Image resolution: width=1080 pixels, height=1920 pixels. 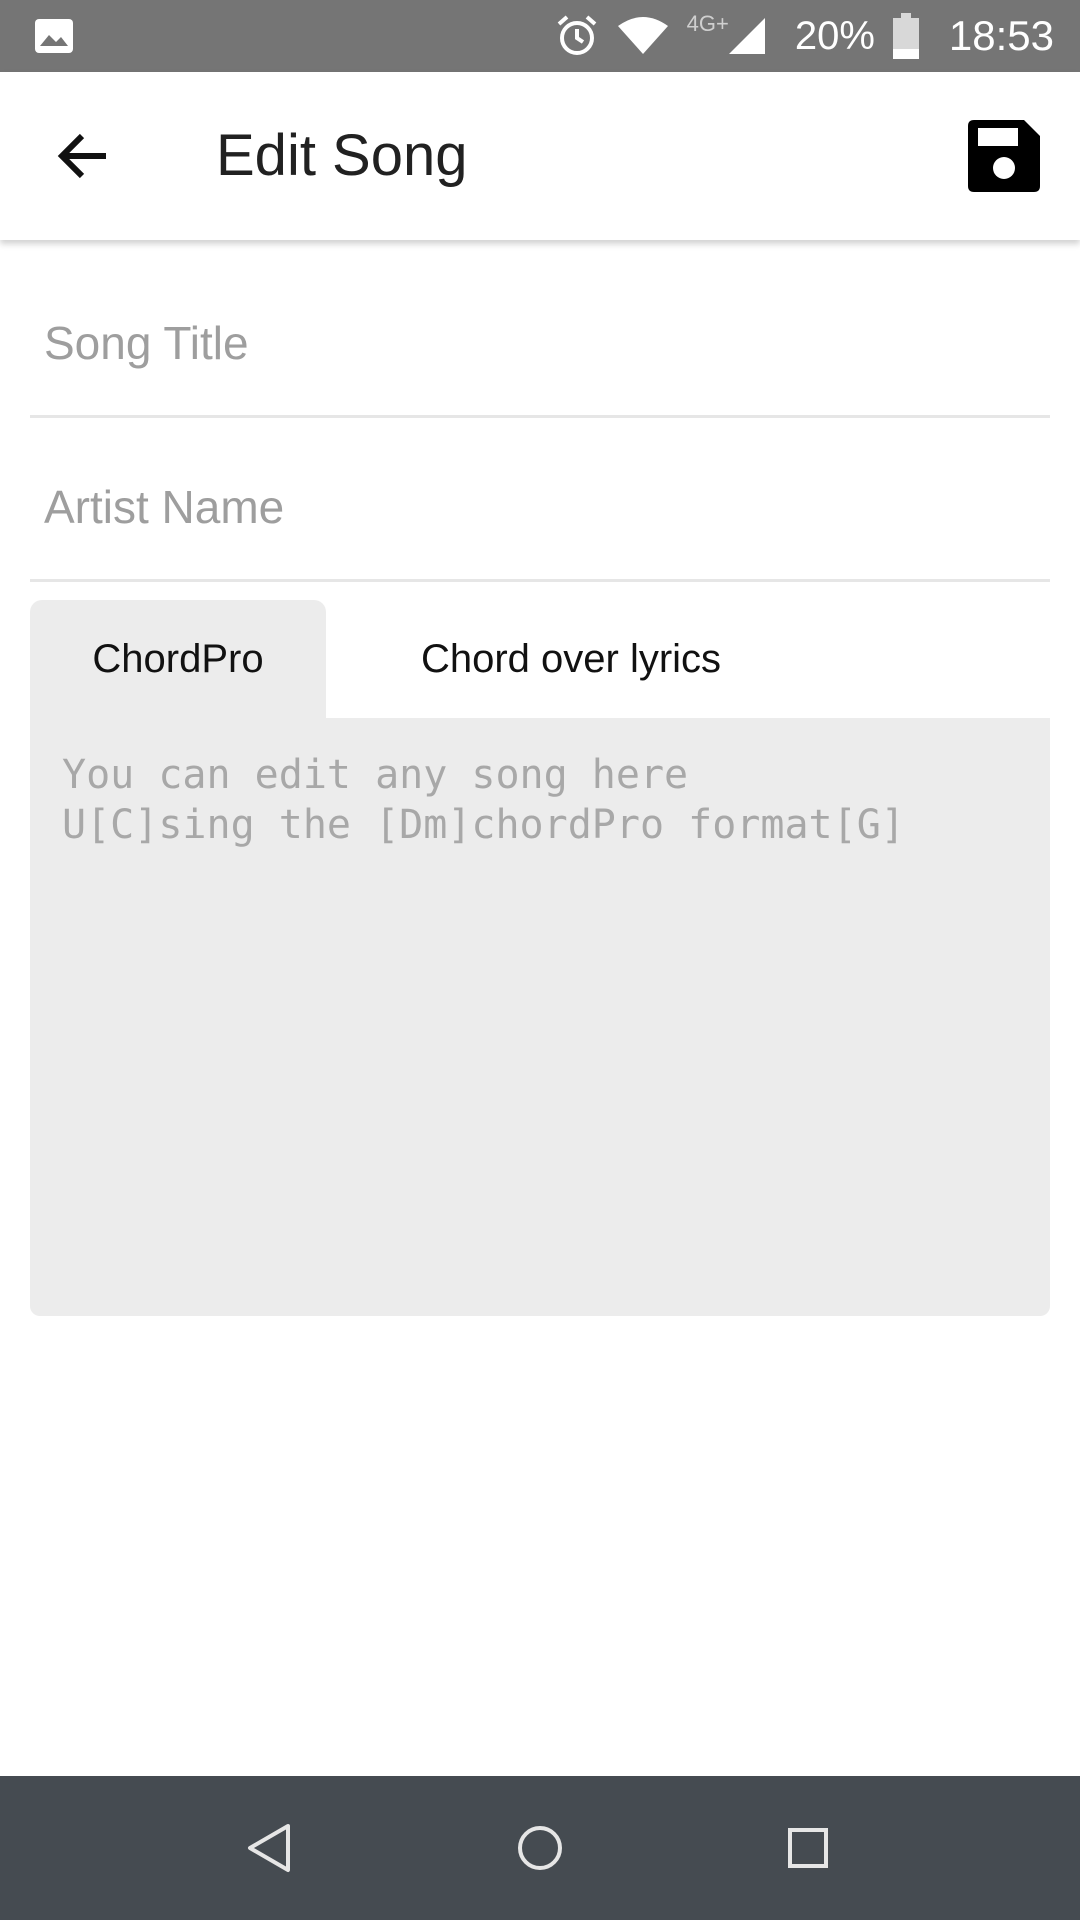 I want to click on clock: 18:53, so click(x=1001, y=35).